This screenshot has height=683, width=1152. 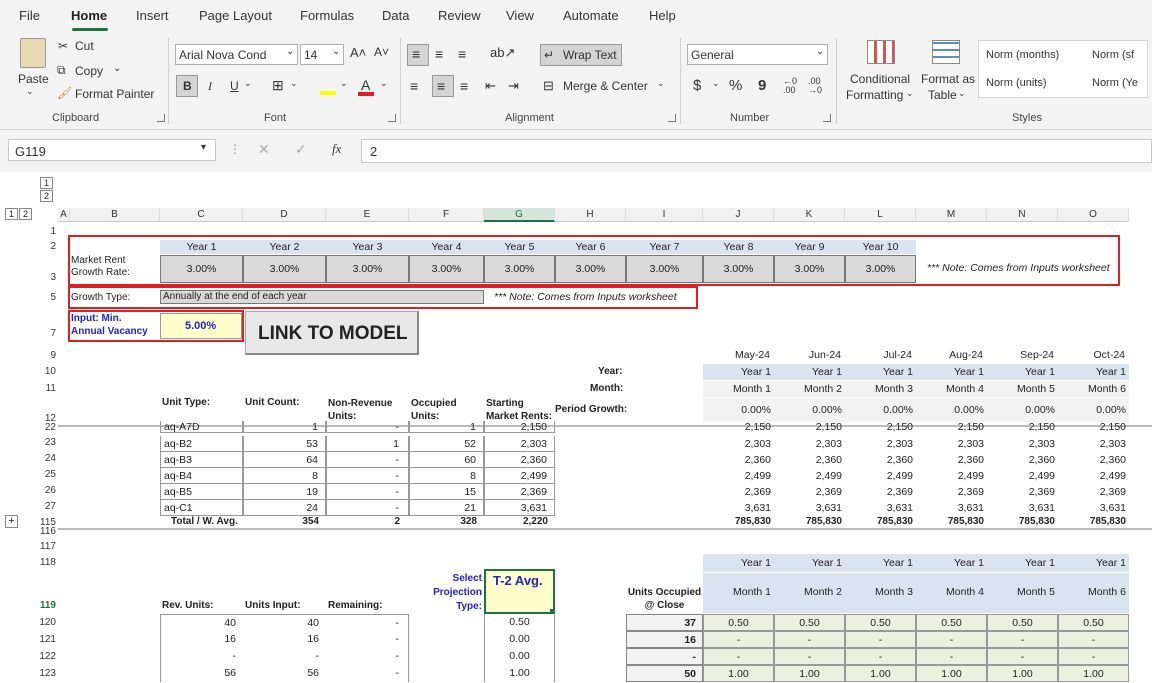 I want to click on row-header: 119, so click(x=45, y=605).